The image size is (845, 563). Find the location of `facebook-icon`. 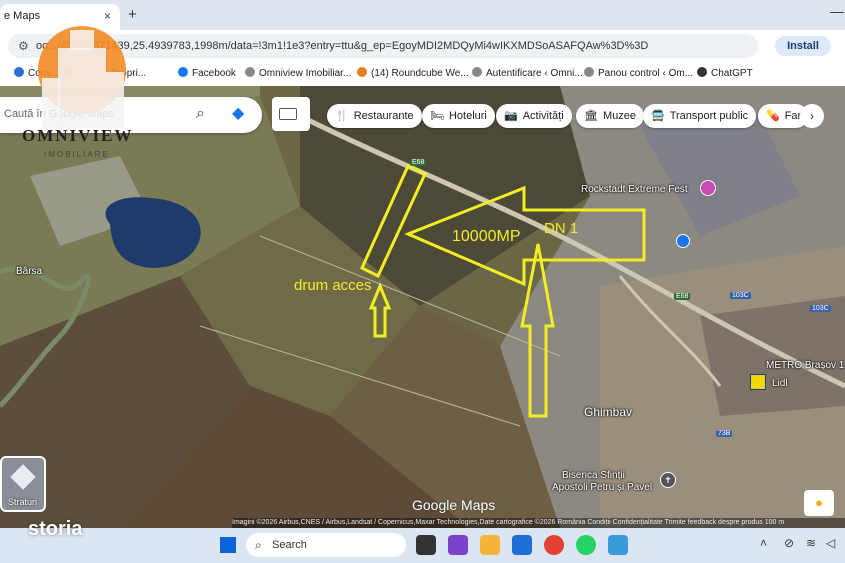

facebook-icon is located at coordinates (183, 72).